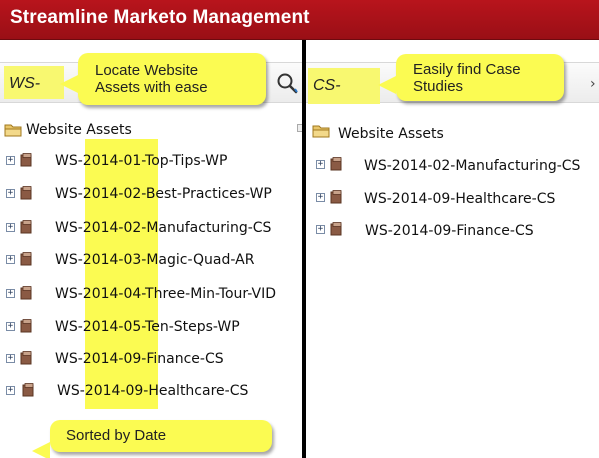 The width and height of the screenshot is (599, 458). I want to click on left-list-item: + WS-2014-09-Finance-CS, so click(154, 359).